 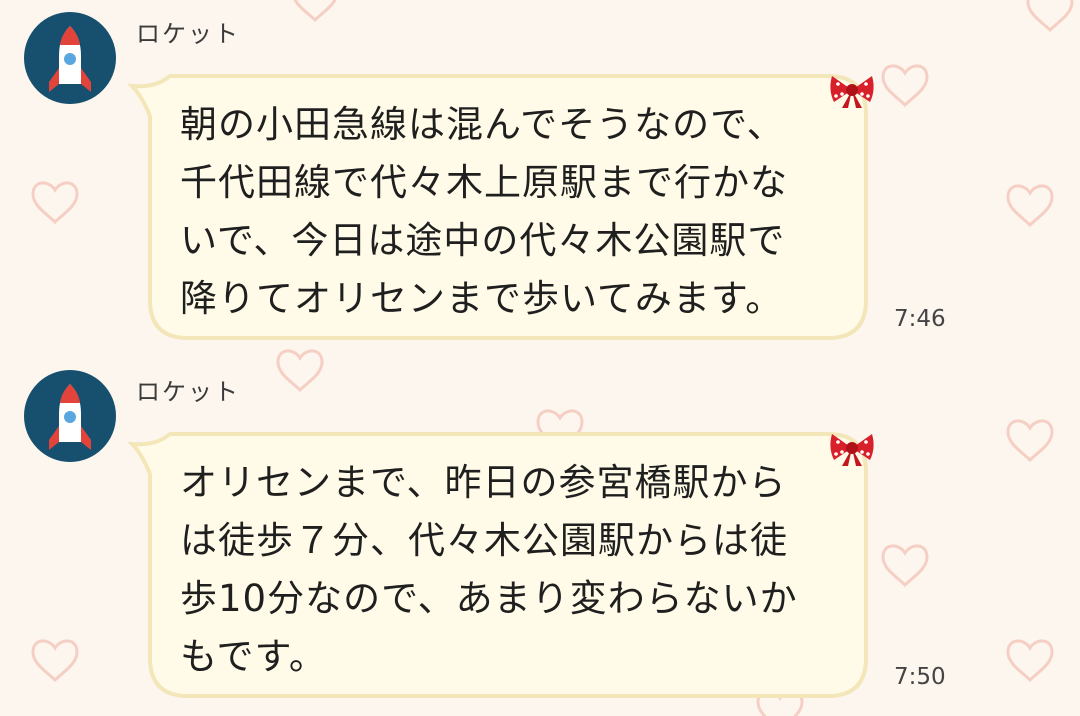 What do you see at coordinates (920, 319) in the screenshot?
I see `message-time: 7:46` at bounding box center [920, 319].